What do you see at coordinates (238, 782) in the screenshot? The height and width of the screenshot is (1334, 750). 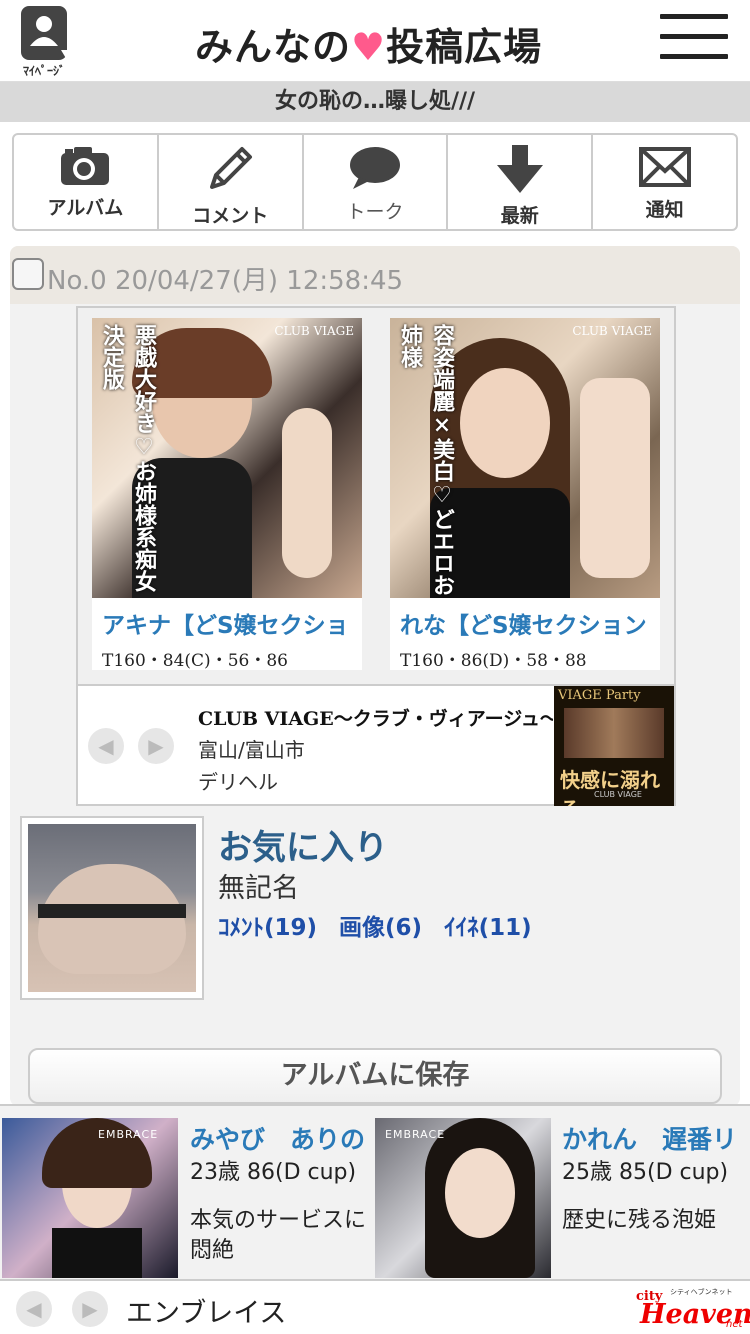 I see `club-type: デリヘル` at bounding box center [238, 782].